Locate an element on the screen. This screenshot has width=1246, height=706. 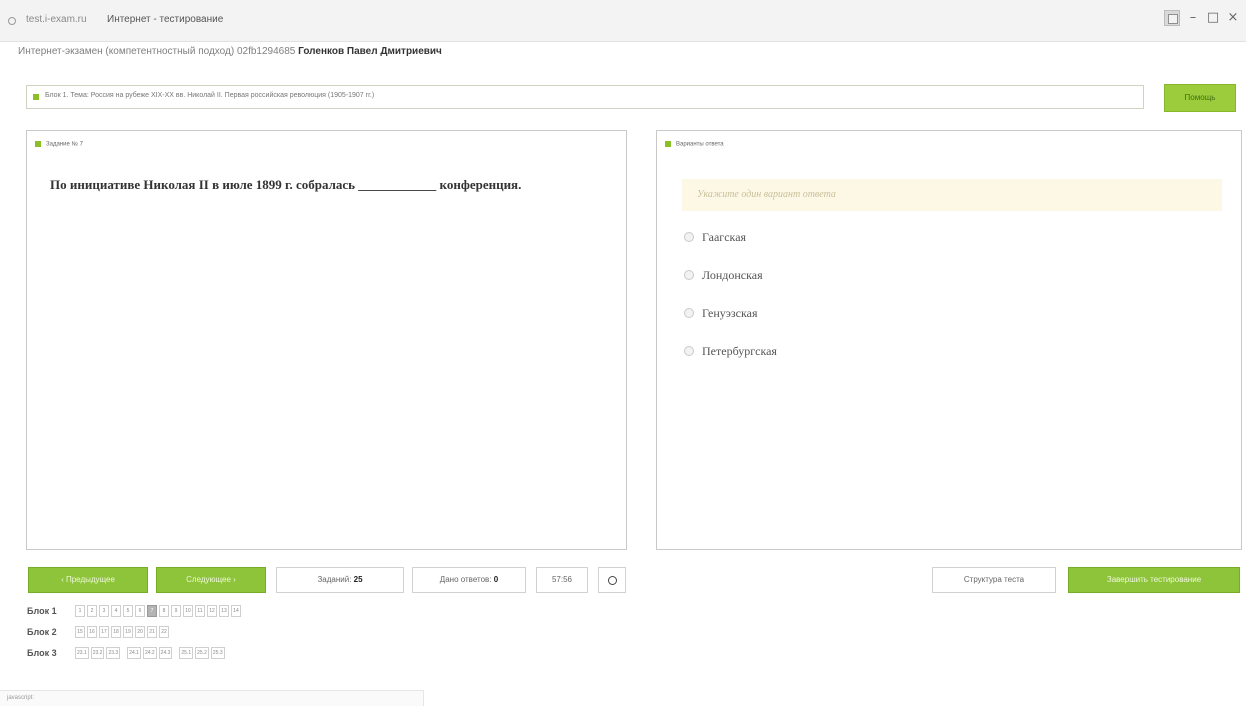
task-page-link: 3 is located at coordinates (104, 611).